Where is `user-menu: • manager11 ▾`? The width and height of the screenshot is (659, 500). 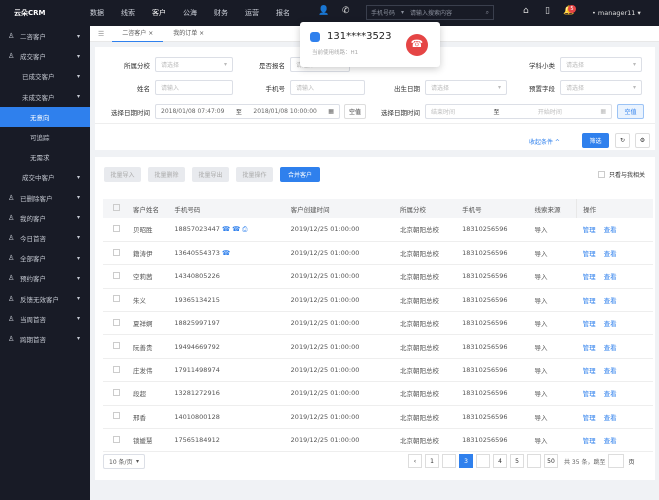 user-menu: • manager11 ▾ is located at coordinates (616, 13).